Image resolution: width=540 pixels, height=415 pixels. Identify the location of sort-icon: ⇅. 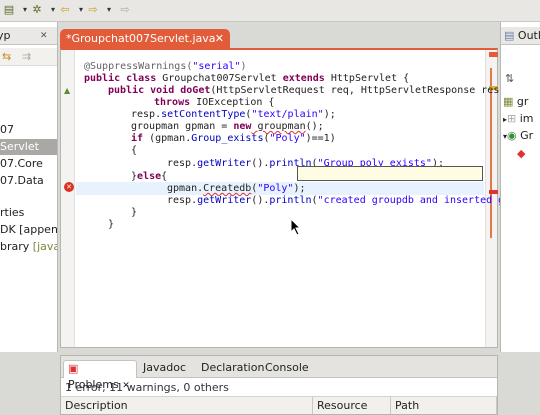
(509, 78).